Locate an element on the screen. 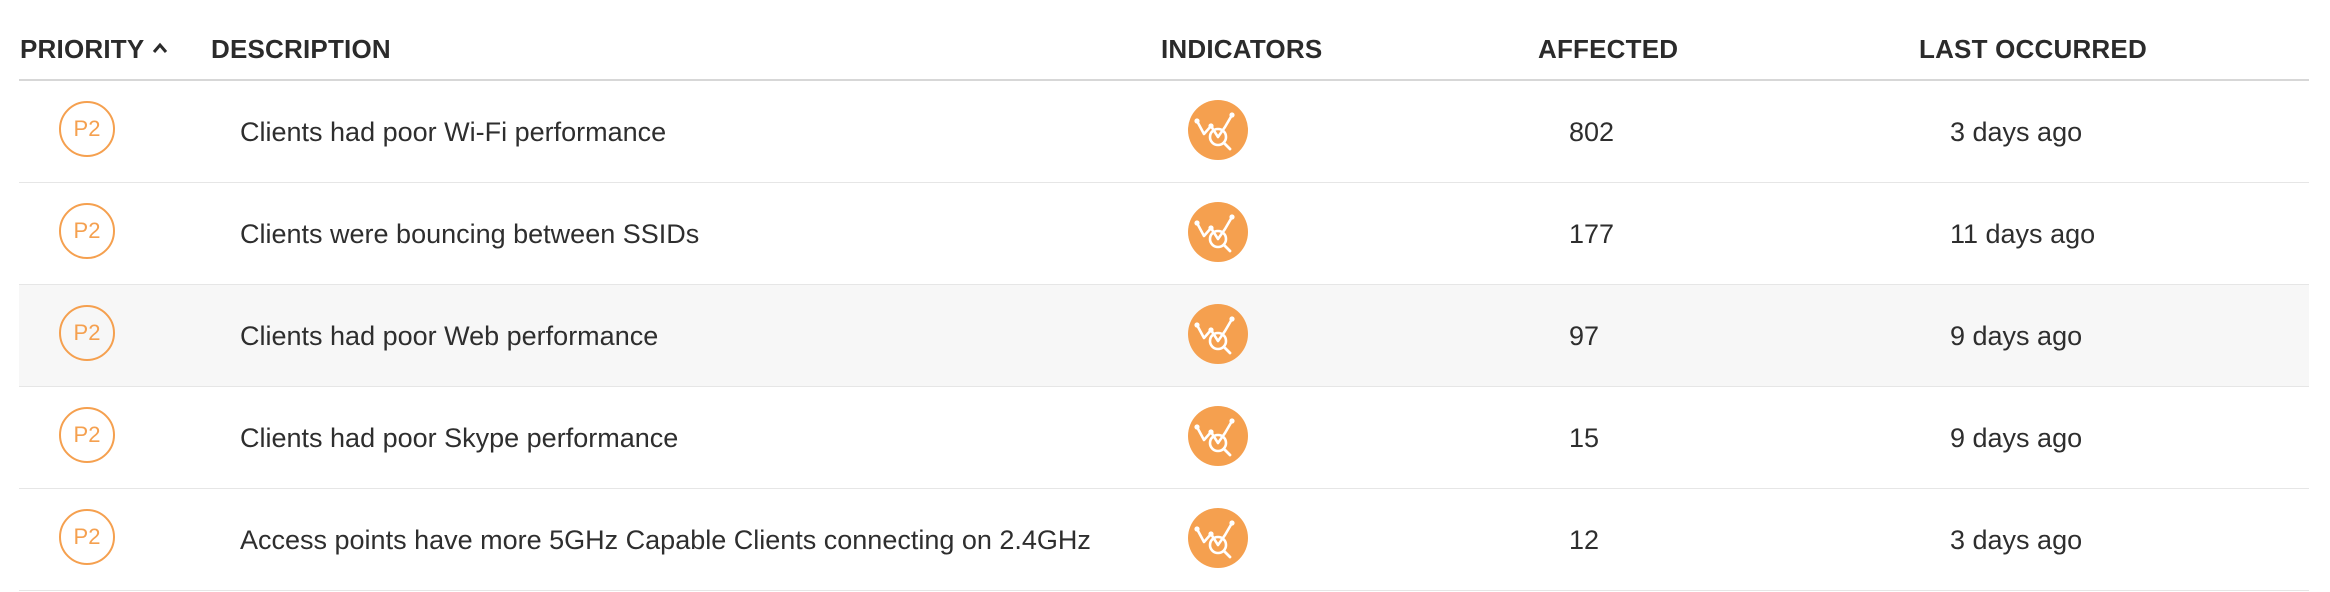  column-header-description: DESCRIPTION is located at coordinates (301, 49).